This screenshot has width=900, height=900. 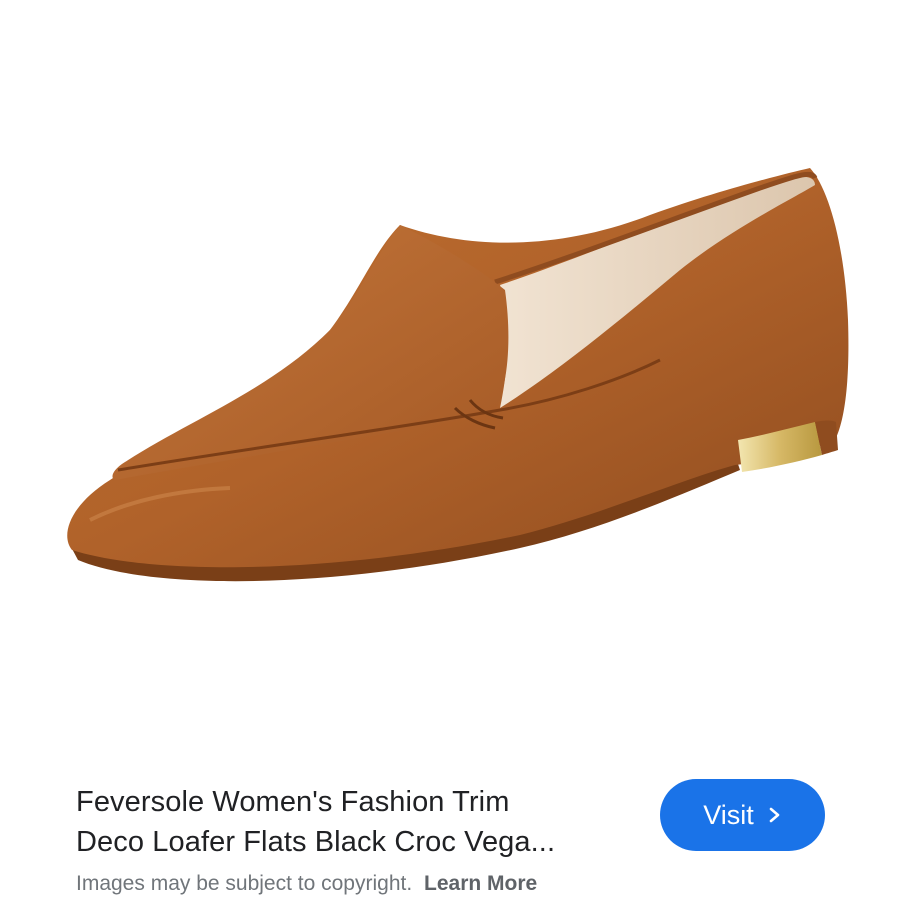 I want to click on product-title-line-1: Feversole Women's Fashion Trim, so click(x=356, y=802).